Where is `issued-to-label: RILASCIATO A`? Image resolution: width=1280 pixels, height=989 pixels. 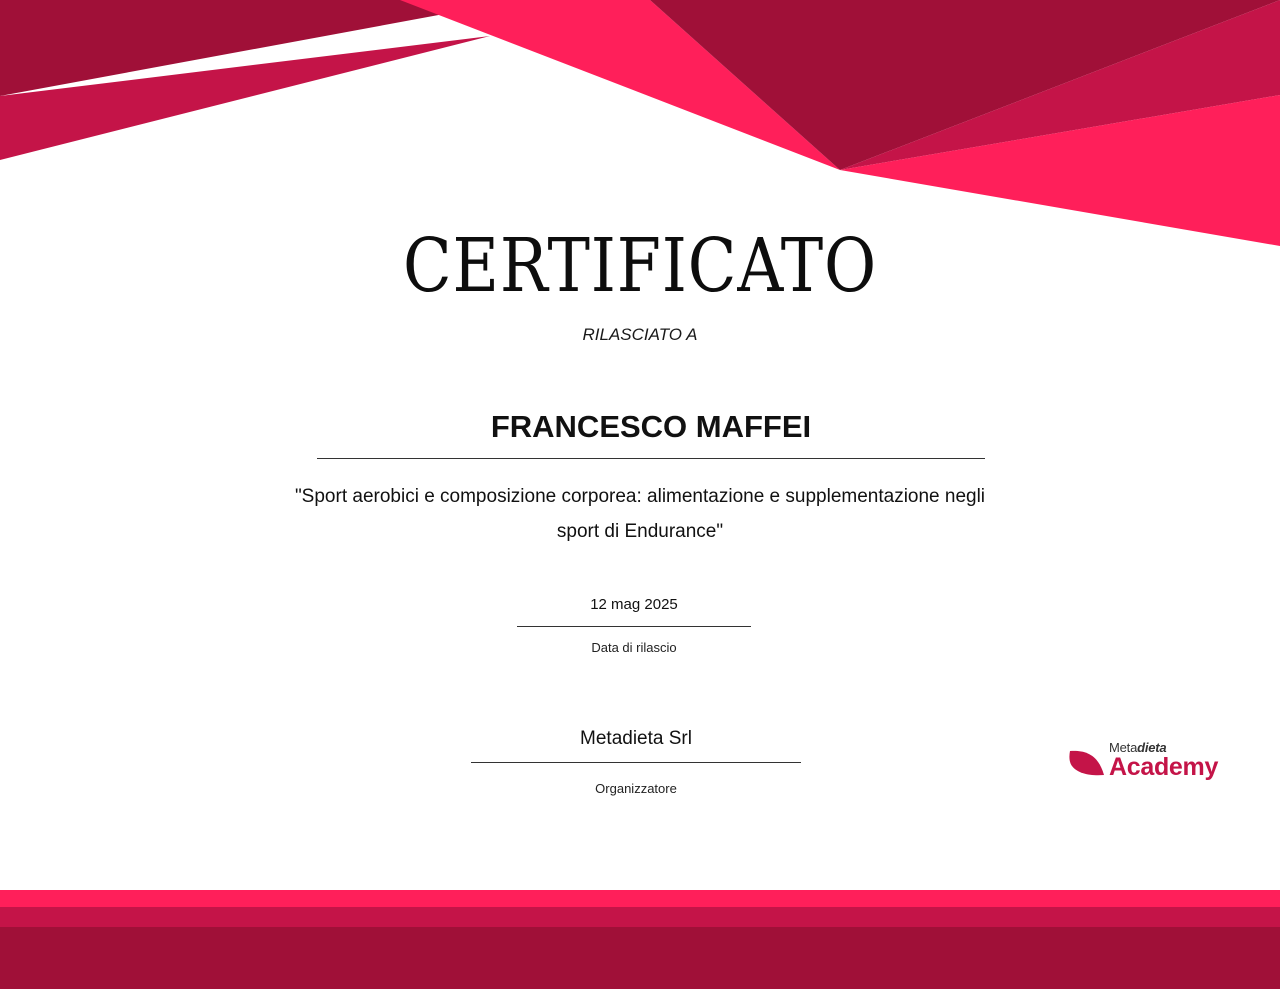
issued-to-label: RILASCIATO A is located at coordinates (640, 334).